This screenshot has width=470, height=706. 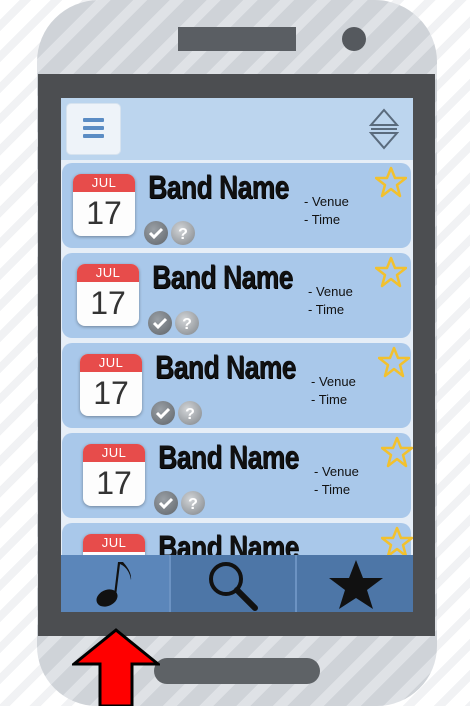 I want to click on magnifier-icon, so click(x=233, y=586).